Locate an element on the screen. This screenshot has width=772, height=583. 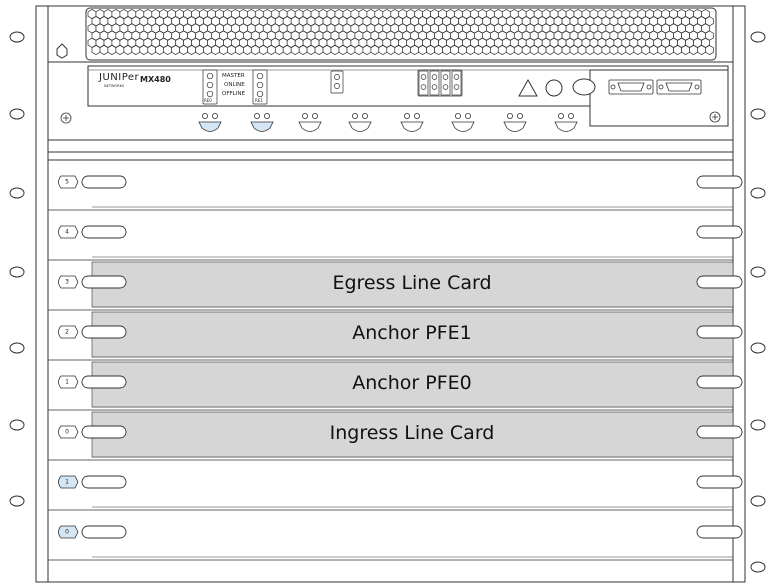
re1-label: RE1 is located at coordinates (259, 100).